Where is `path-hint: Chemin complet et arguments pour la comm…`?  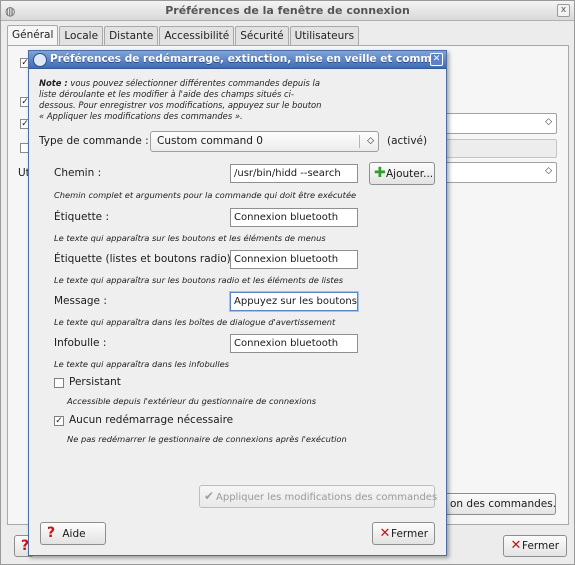
path-hint: Chemin complet et arguments pour la comm… is located at coordinates (205, 195).